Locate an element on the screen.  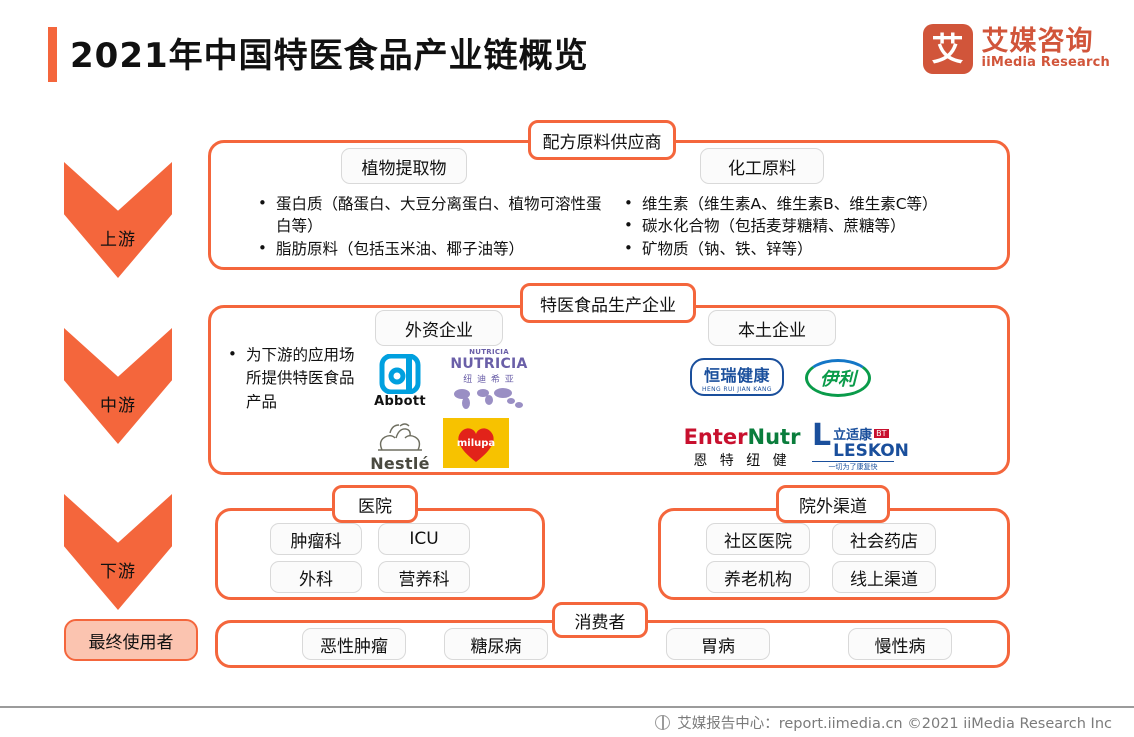
consumer-badge: 消费者 is located at coordinates (600, 620).